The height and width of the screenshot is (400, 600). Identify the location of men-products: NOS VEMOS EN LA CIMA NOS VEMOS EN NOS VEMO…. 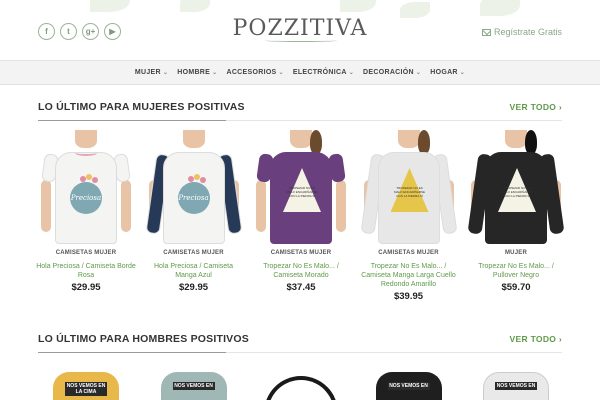
(301, 381).